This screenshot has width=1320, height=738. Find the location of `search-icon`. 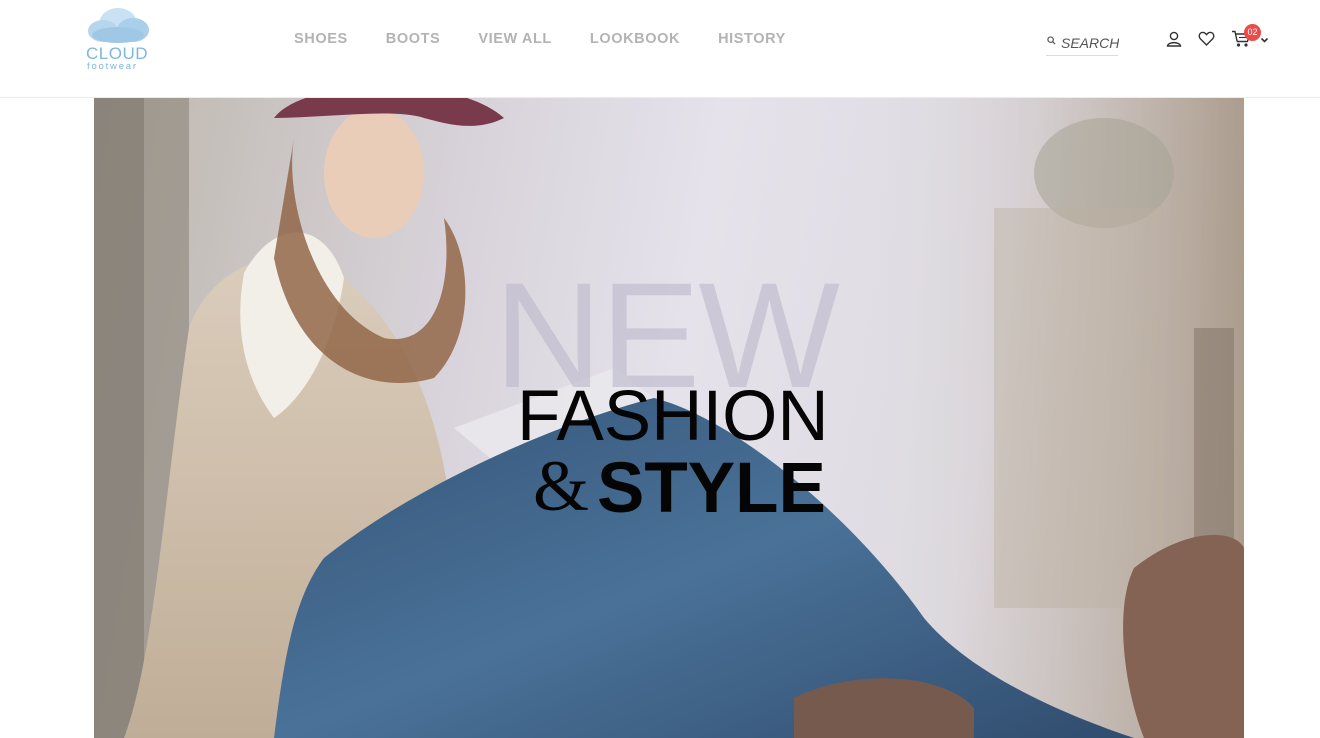

search-icon is located at coordinates (1051, 40).